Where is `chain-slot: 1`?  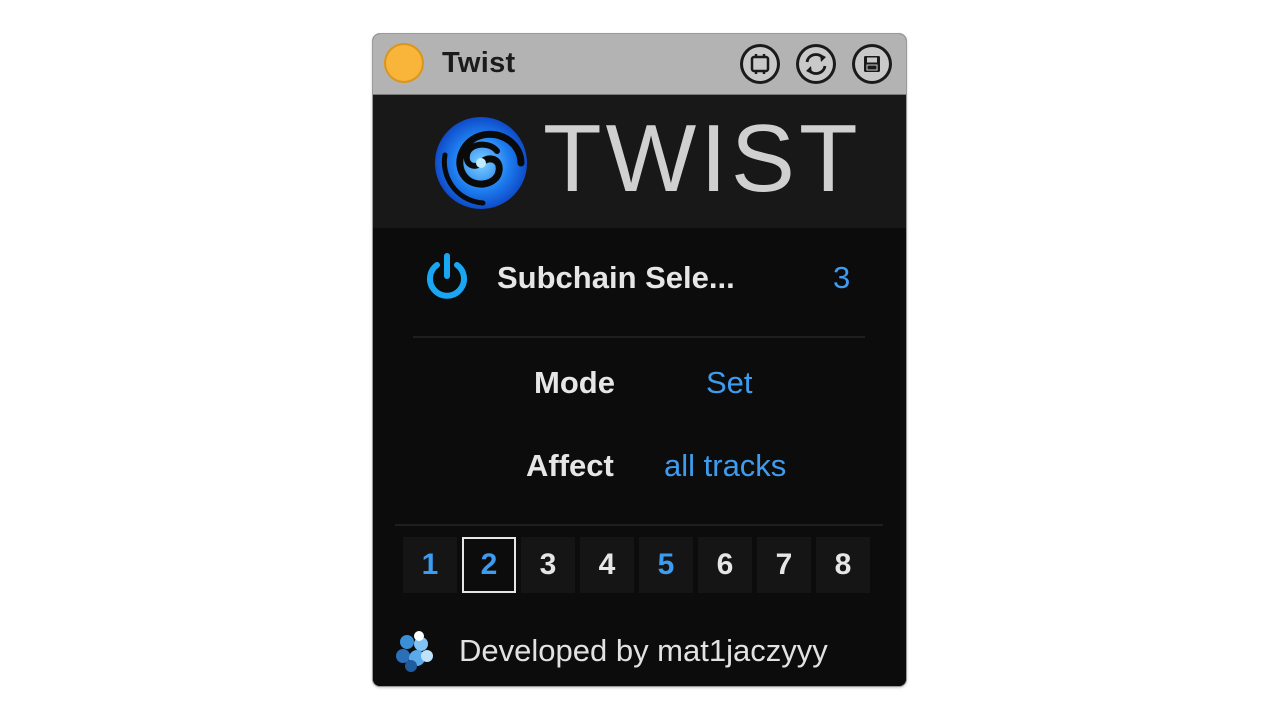 chain-slot: 1 is located at coordinates (430, 565).